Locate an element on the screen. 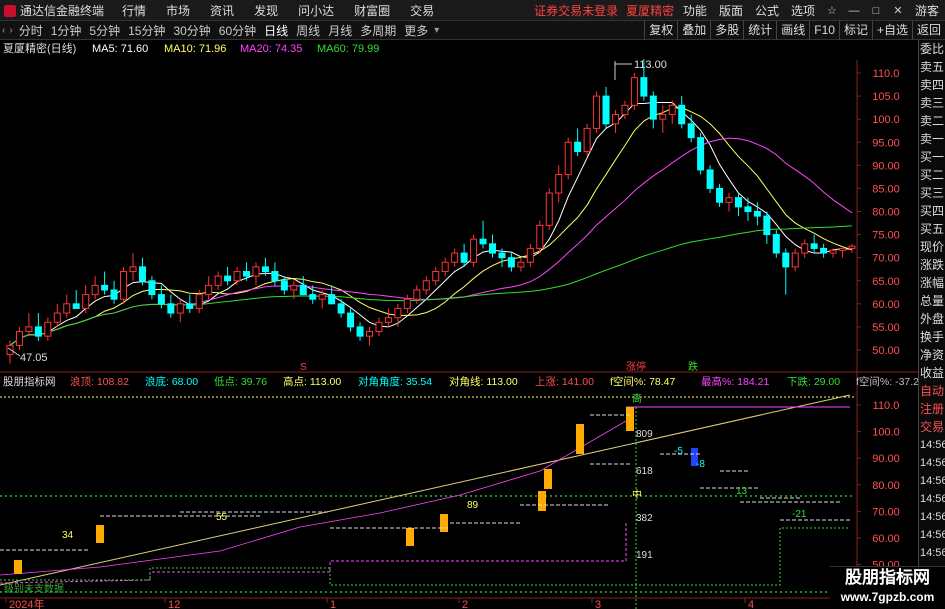 The image size is (945, 609). overlay-button: 叠加 is located at coordinates (693, 30).